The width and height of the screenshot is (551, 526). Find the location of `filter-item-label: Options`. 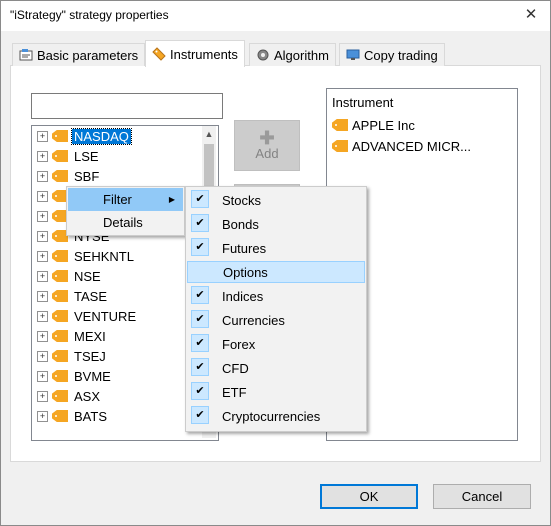

filter-item-label: Options is located at coordinates (245, 272).